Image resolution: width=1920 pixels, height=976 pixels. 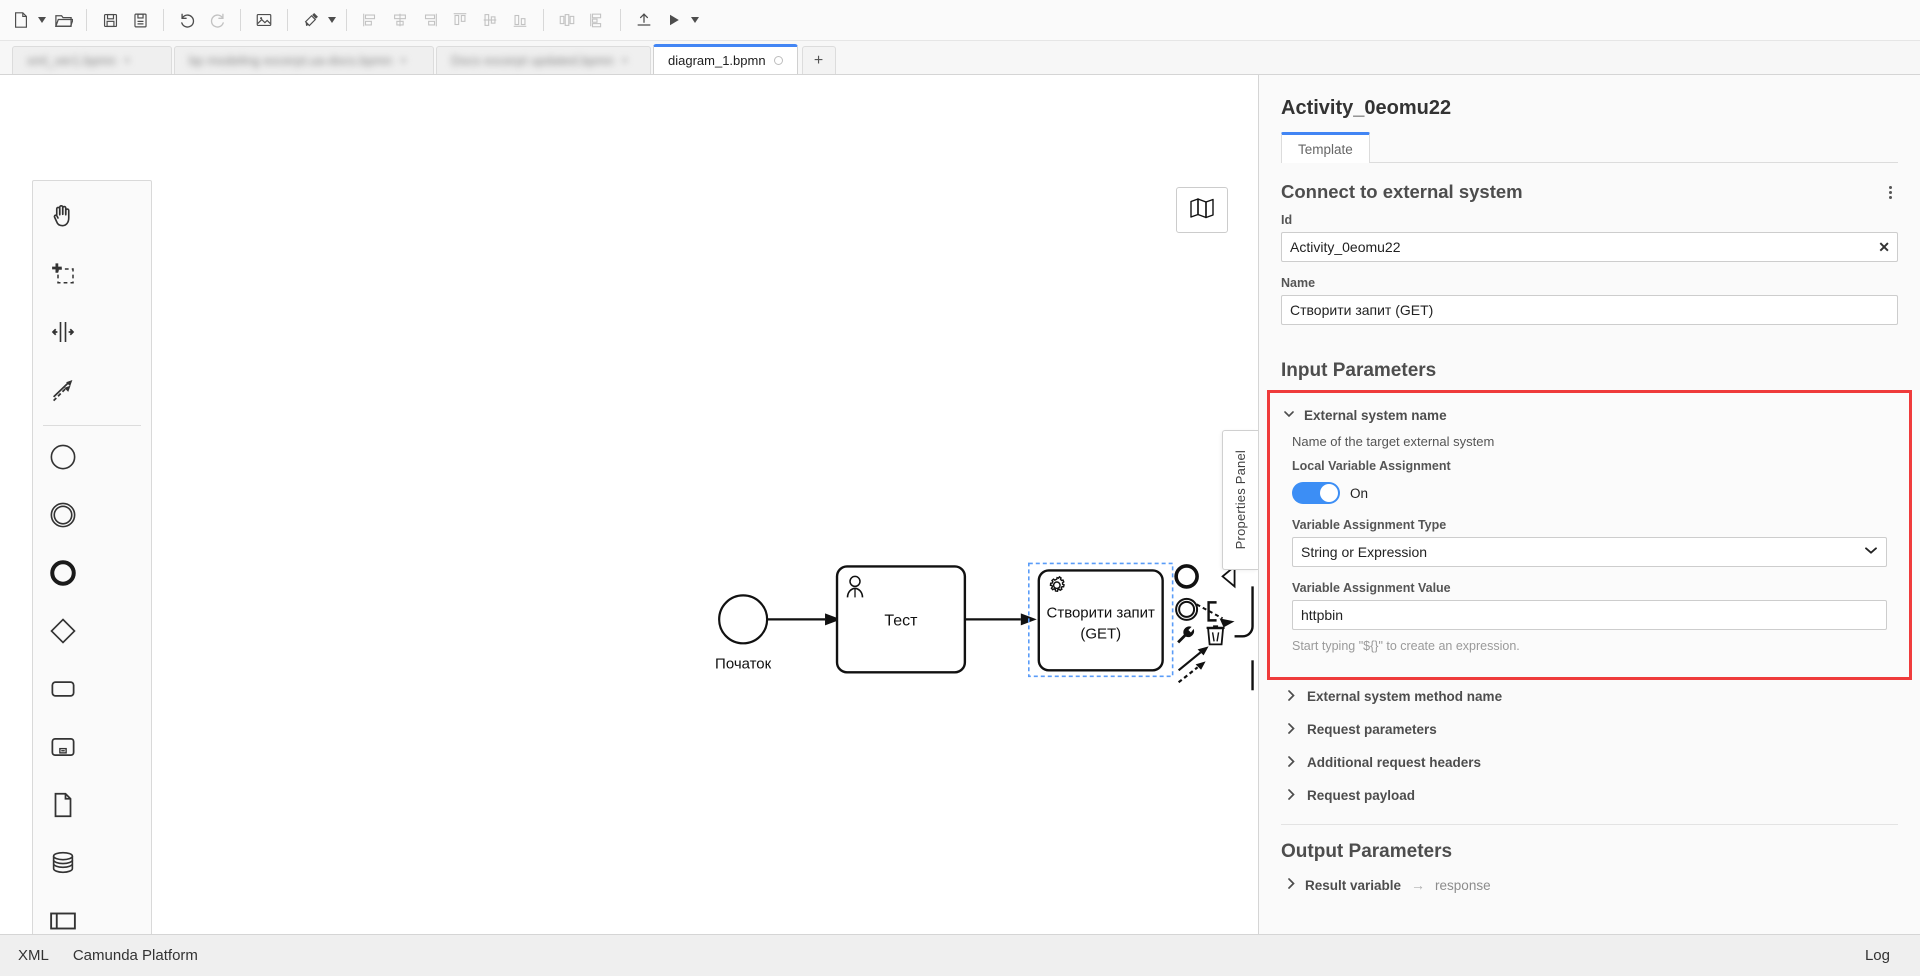 What do you see at coordinates (1186, 635) in the screenshot?
I see `change-type-wrench-icon` at bounding box center [1186, 635].